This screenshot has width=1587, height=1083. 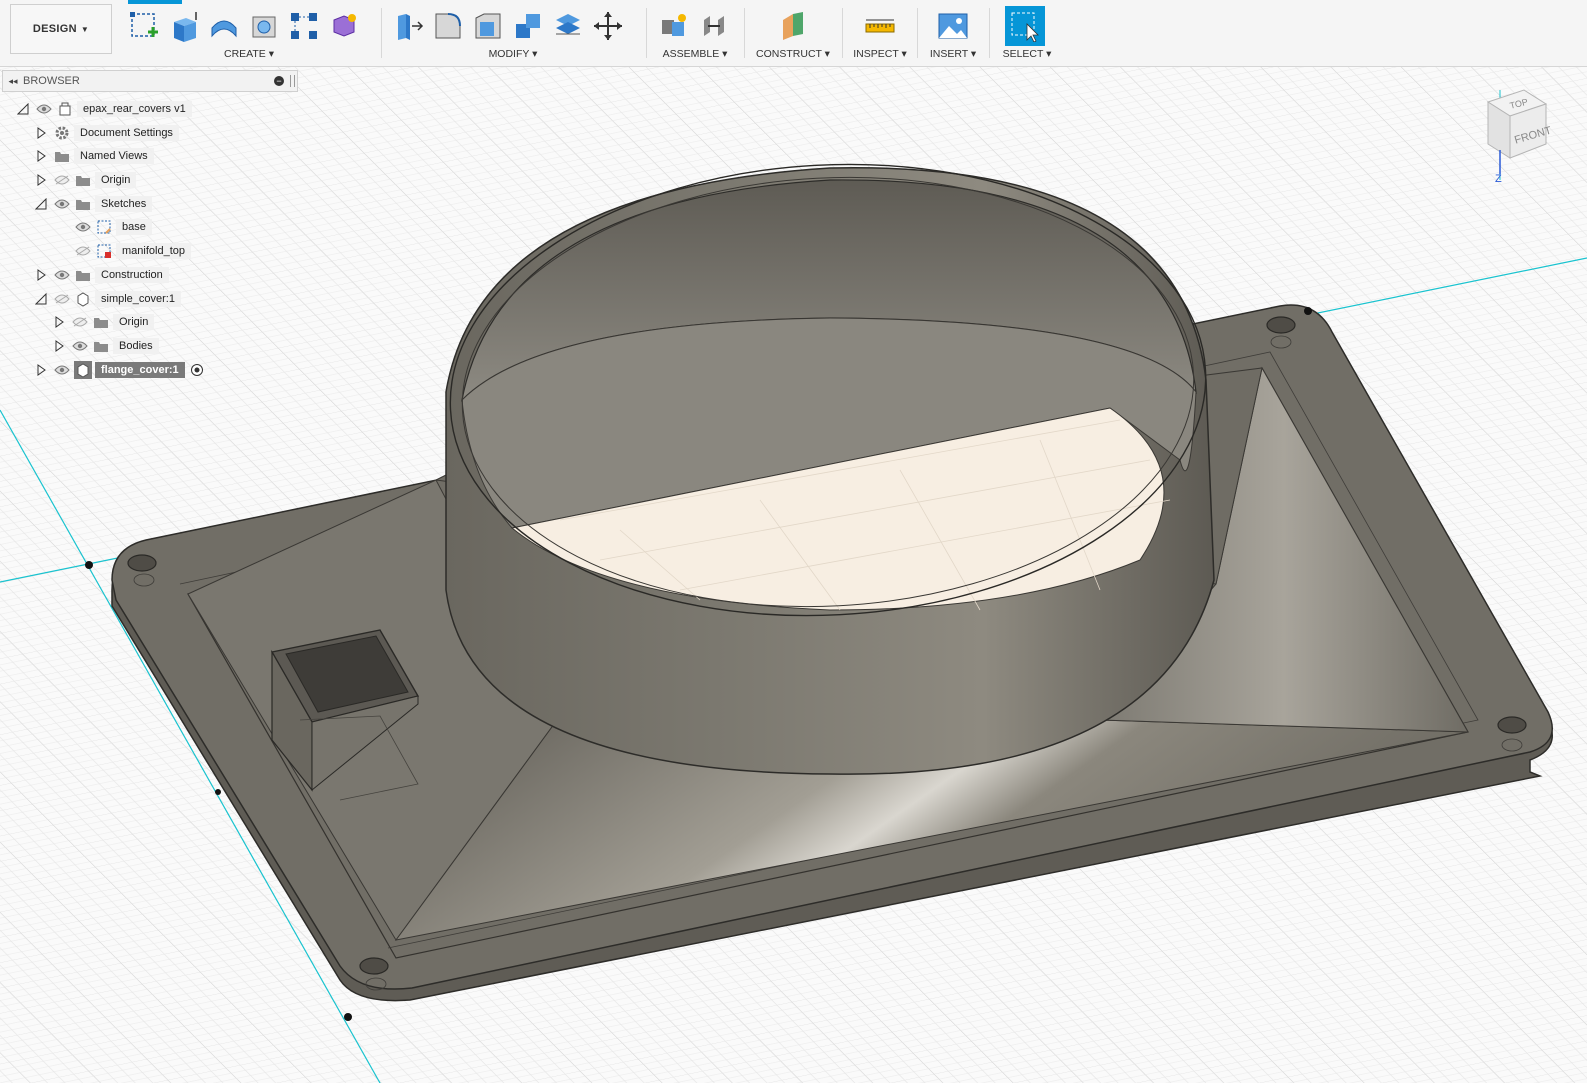 I want to click on modify-menu: MODIFY ▾, so click(x=513, y=54).